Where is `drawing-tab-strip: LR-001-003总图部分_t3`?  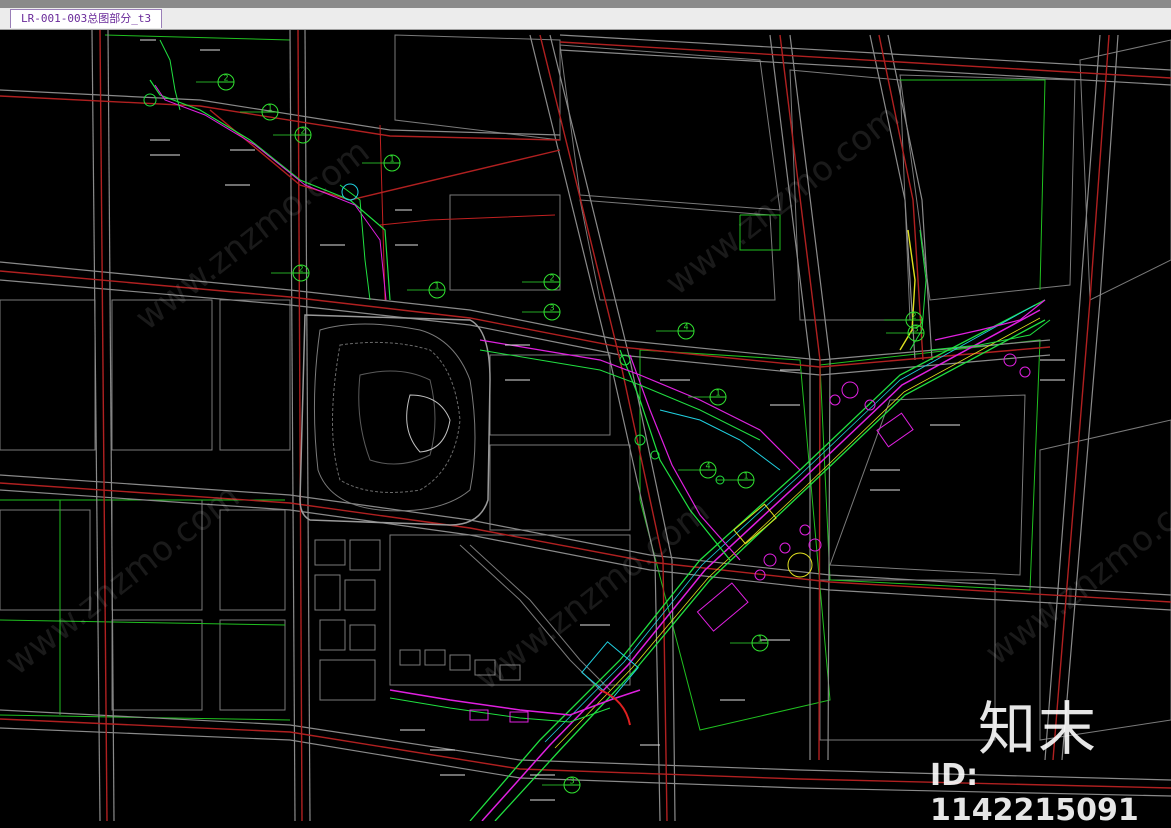
drawing-tab-strip: LR-001-003总图部分_t3 is located at coordinates (585, 19).